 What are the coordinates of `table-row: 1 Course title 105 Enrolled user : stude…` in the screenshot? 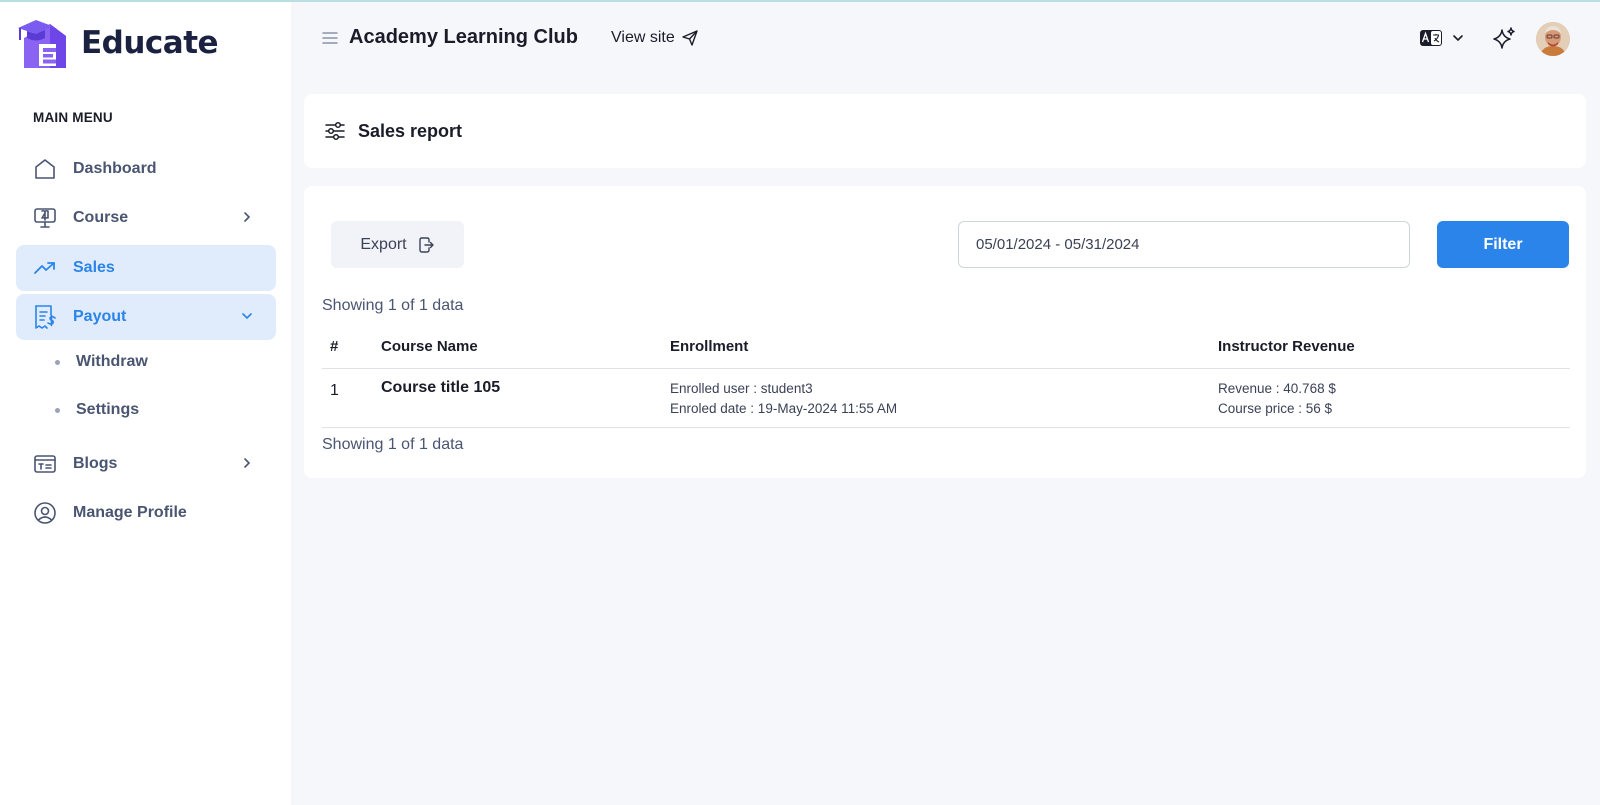 It's located at (946, 398).